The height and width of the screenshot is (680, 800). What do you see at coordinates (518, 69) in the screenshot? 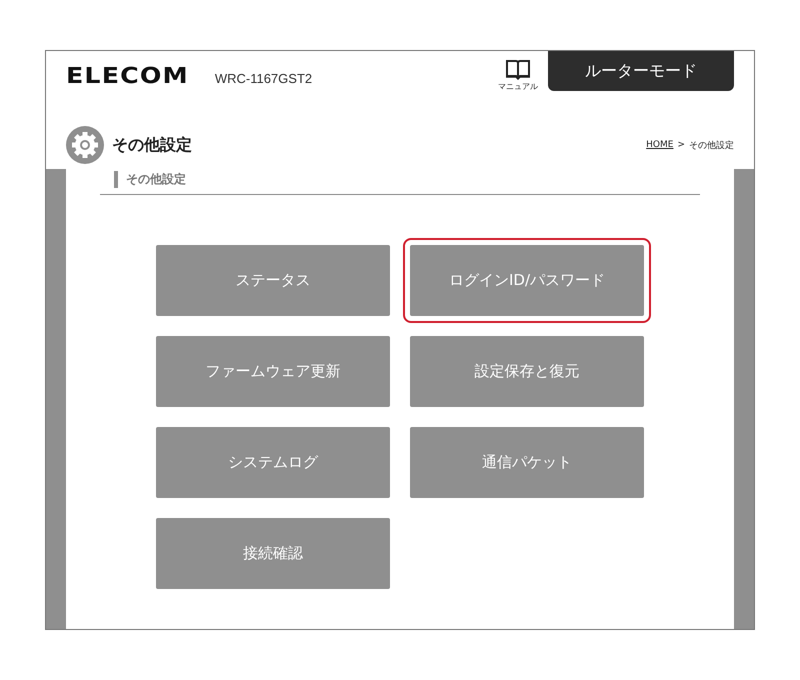
I see `book-icon` at bounding box center [518, 69].